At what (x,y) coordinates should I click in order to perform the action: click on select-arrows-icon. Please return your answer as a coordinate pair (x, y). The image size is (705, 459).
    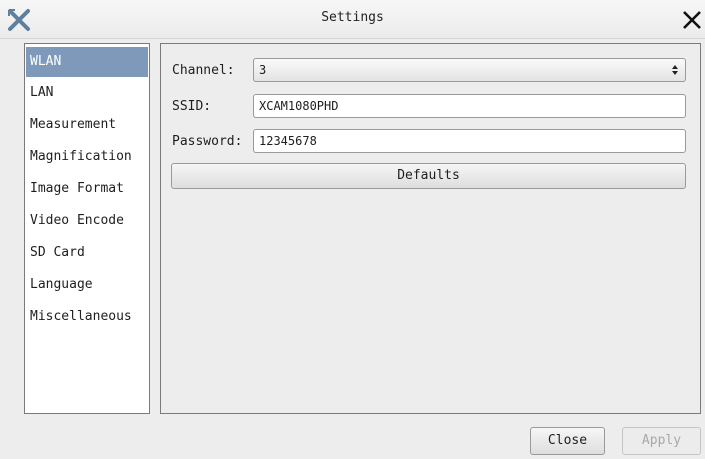
    Looking at the image, I should click on (675, 70).